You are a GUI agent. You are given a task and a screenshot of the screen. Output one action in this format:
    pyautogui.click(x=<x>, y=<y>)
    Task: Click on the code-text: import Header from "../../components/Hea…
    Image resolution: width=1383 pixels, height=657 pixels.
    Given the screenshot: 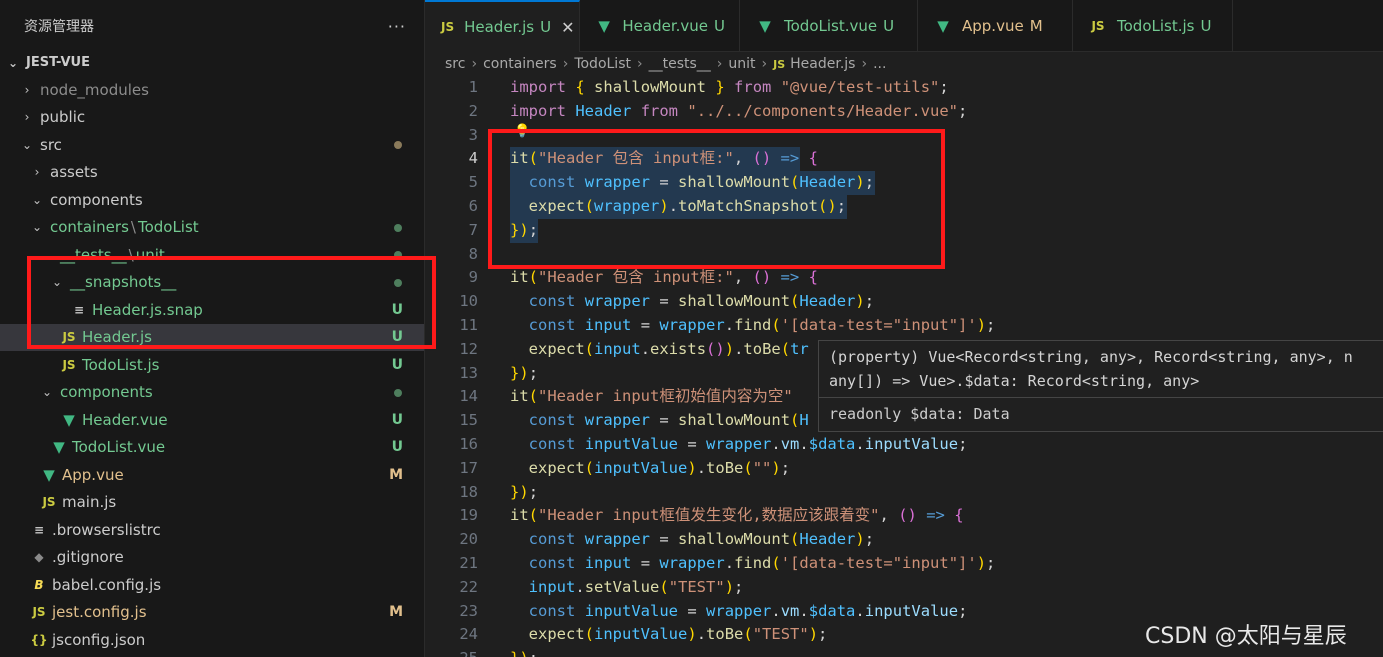 What is the action you would take?
    pyautogui.click(x=739, y=110)
    